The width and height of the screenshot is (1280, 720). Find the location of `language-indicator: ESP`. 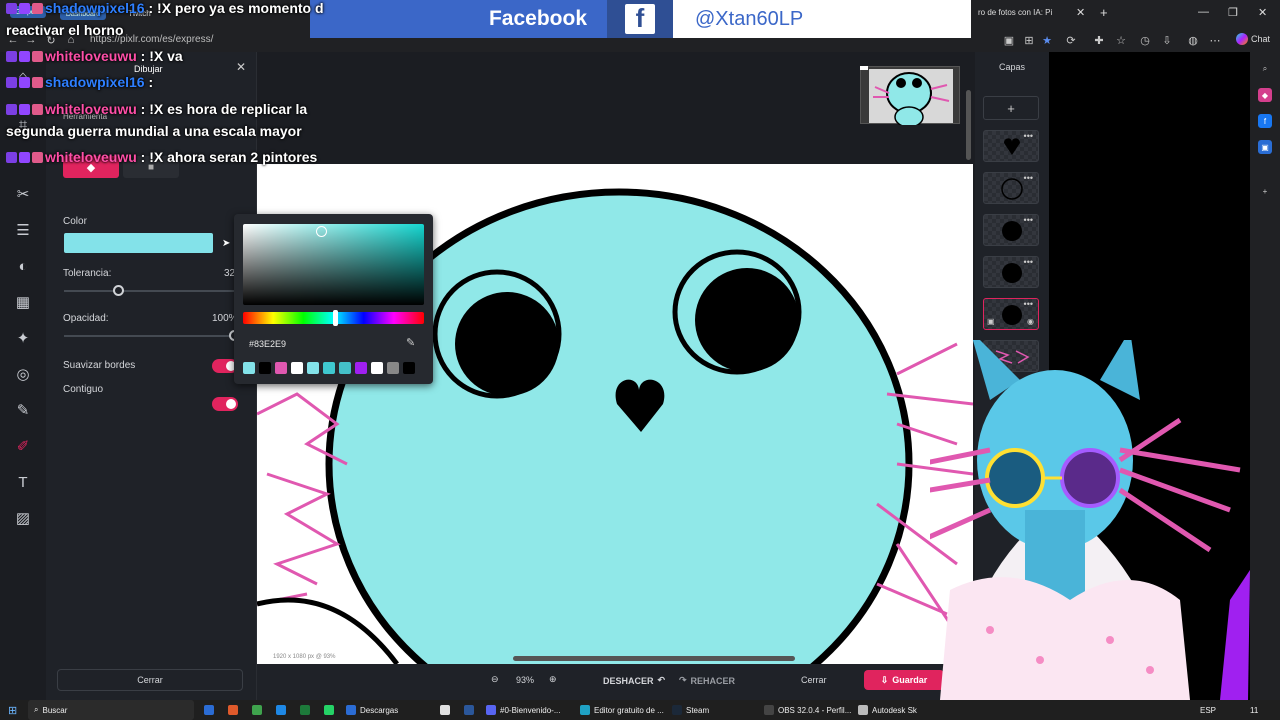

language-indicator: ESP is located at coordinates (1208, 710).